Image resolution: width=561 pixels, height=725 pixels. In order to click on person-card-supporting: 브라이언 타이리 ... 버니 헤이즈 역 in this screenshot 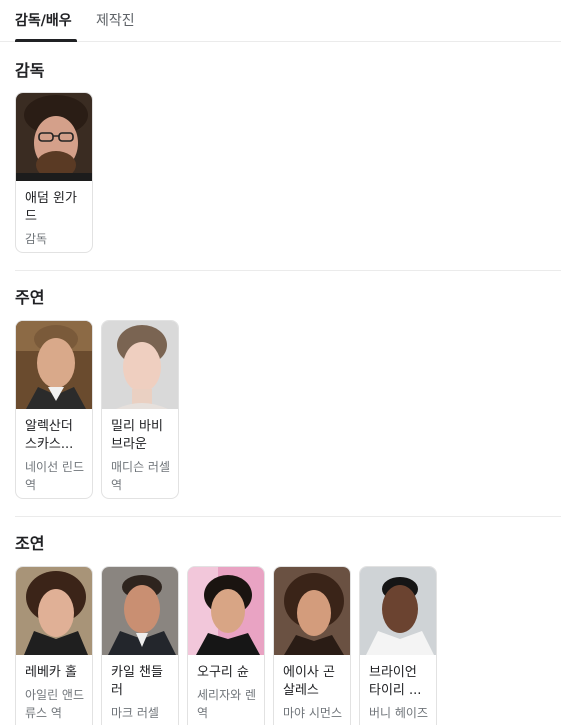, I will do `click(398, 645)`.